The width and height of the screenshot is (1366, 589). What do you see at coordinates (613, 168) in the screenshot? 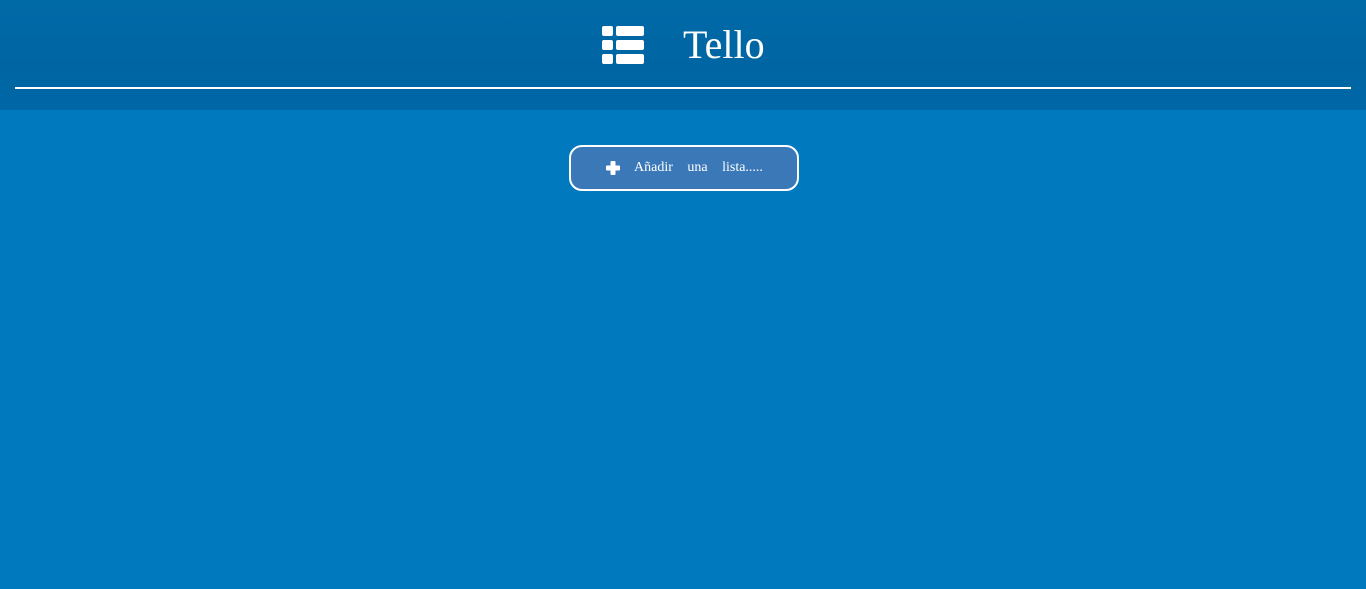
I see `plus-icon` at bounding box center [613, 168].